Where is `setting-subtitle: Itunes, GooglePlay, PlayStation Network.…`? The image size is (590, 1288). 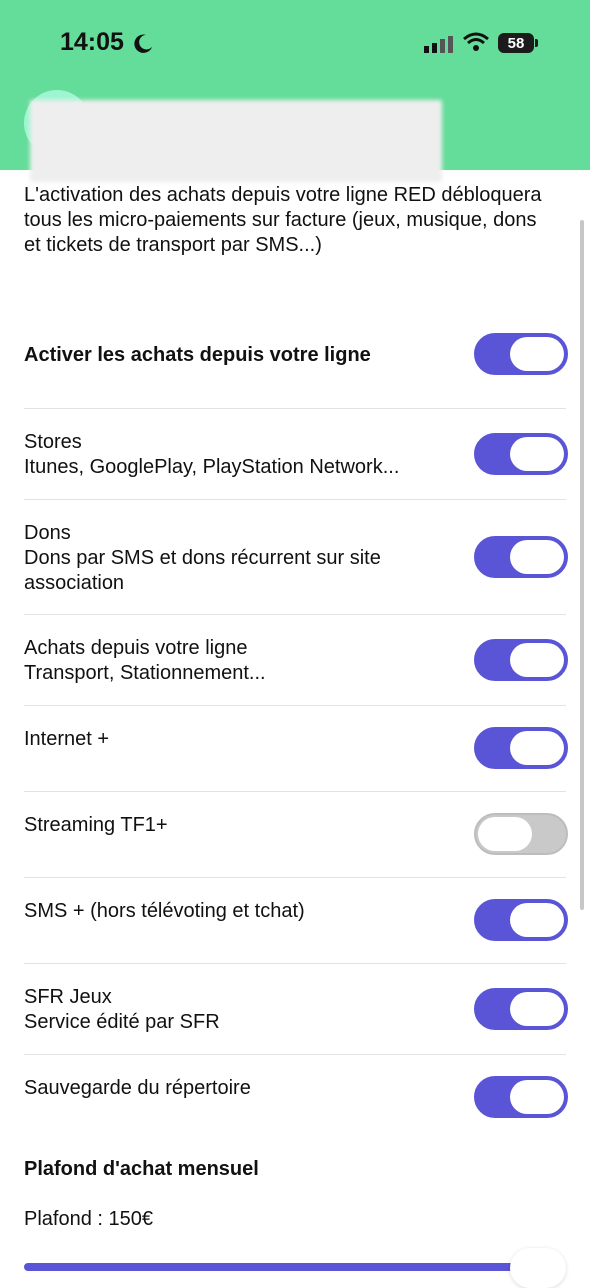 setting-subtitle: Itunes, GooglePlay, PlayStation Network.… is located at coordinates (212, 467).